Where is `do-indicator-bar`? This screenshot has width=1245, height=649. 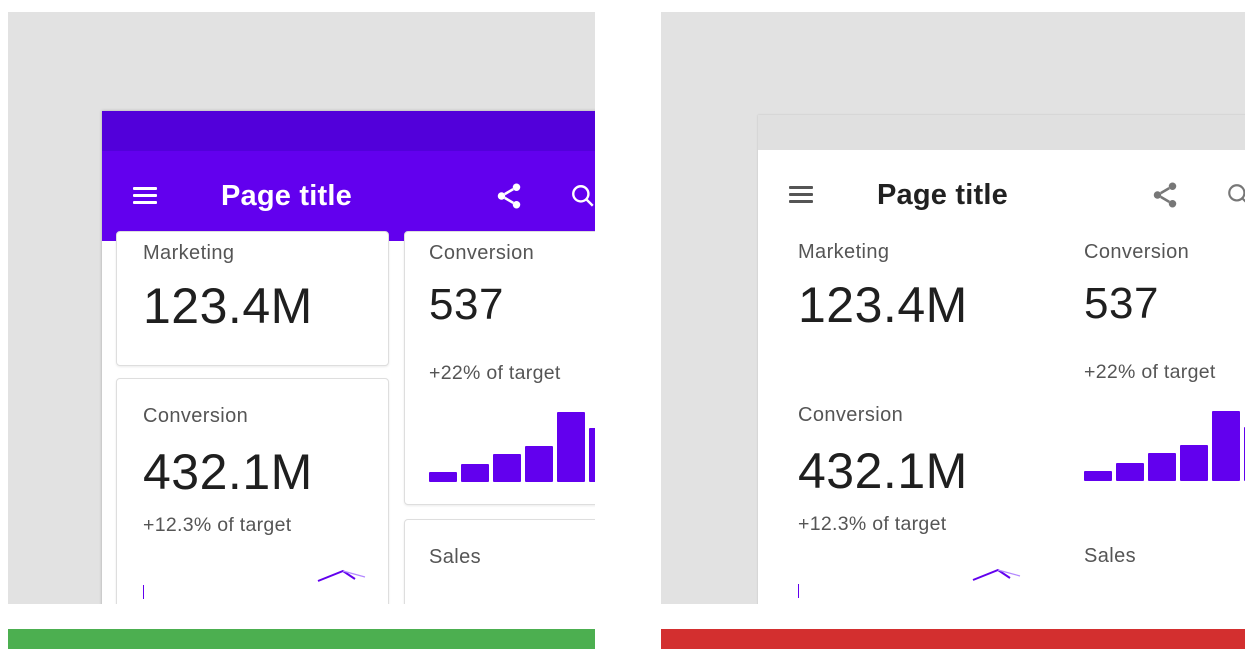
do-indicator-bar is located at coordinates (301, 639).